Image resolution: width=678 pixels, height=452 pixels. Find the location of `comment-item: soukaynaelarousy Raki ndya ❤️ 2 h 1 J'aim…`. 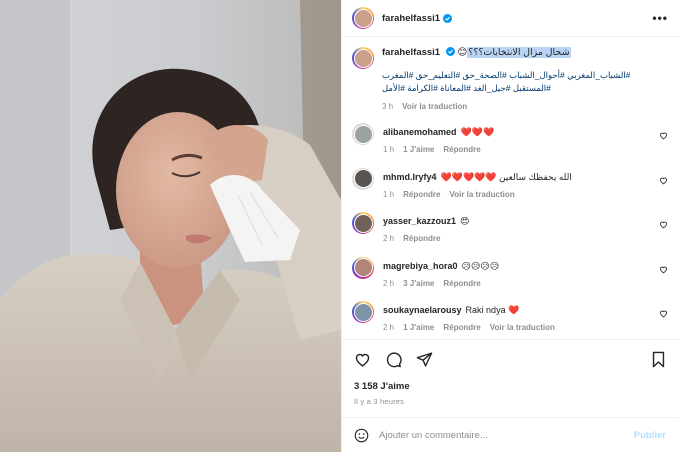

comment-item: soukaynaelarousy Raki ndya ❤️ 2 h 1 J'aim… is located at coordinates (510, 320).